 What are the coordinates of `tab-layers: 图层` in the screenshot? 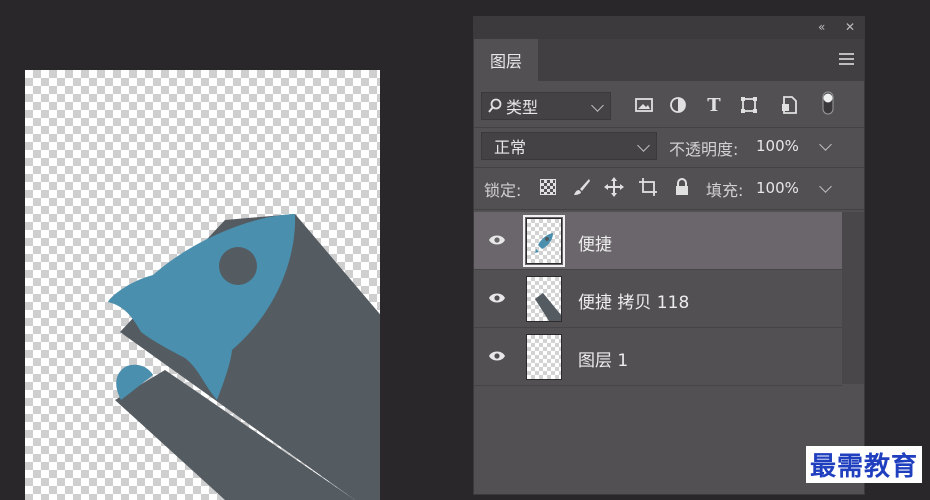 It's located at (506, 60).